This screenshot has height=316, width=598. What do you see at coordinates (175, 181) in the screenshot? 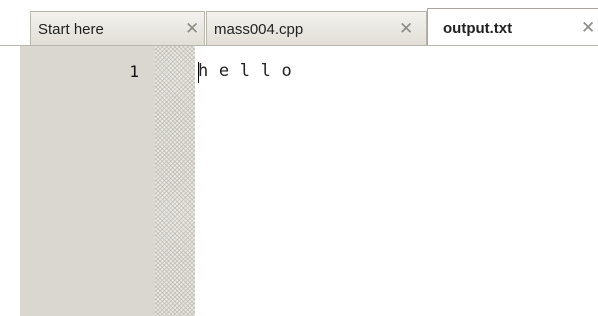
I see `fold-margin` at bounding box center [175, 181].